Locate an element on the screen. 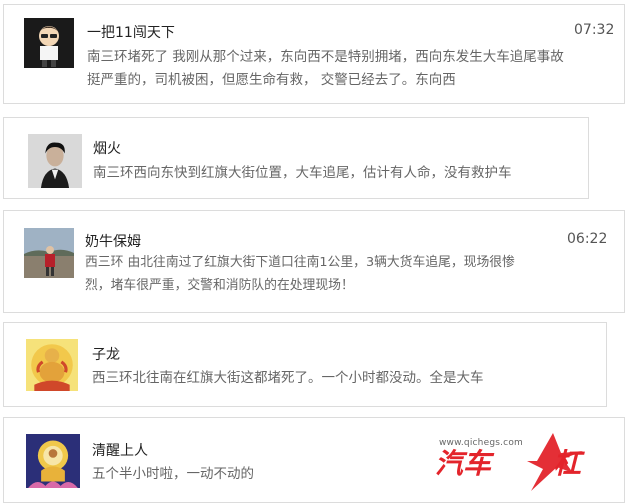 The width and height of the screenshot is (627, 503). watermark-logo-icon: 汽车 杠 is located at coordinates (510, 462).